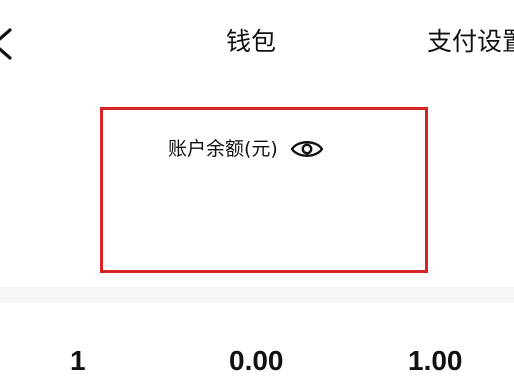 This screenshot has height=386, width=514. I want to click on stat-value-2: 0.00, so click(256, 361).